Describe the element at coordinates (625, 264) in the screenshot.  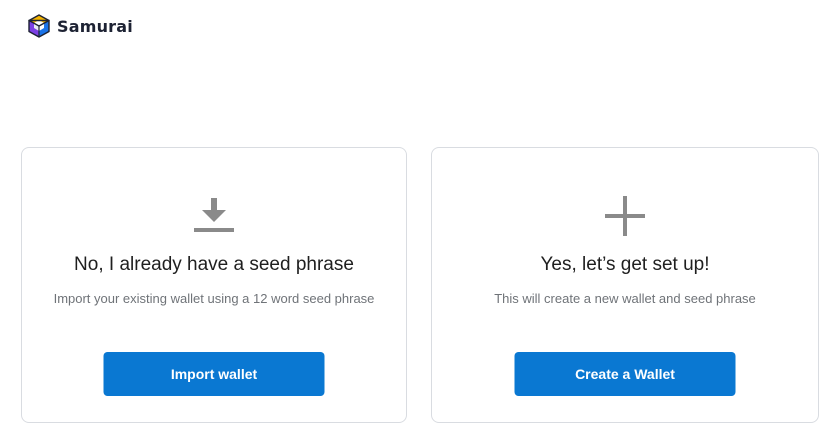
I see `create-card-title: Yes, let’s get set up!` at that location.